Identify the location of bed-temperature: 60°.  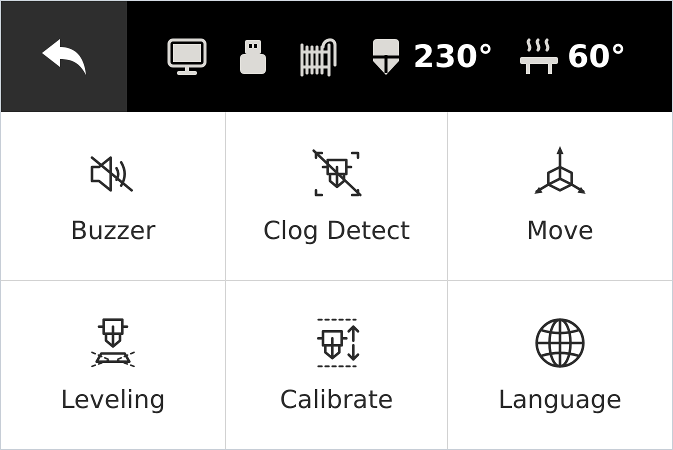
(596, 56).